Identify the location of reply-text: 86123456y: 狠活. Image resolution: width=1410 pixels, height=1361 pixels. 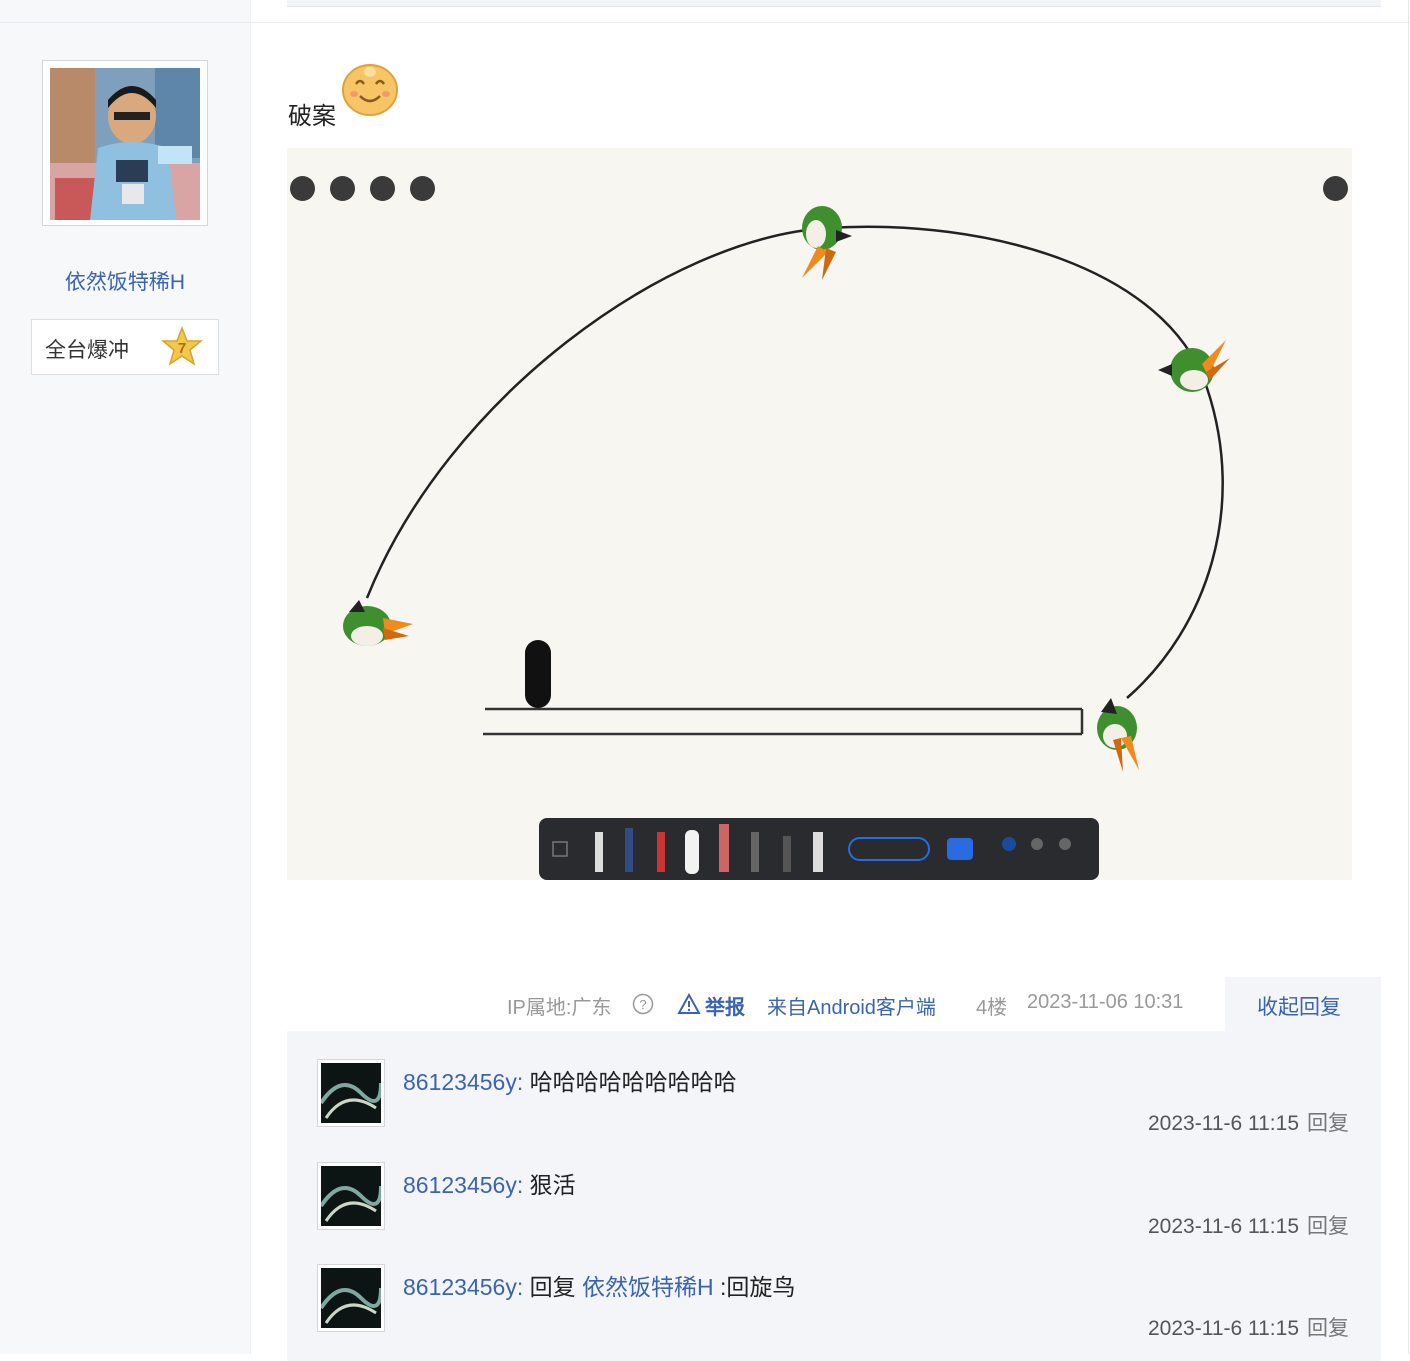
(489, 1185).